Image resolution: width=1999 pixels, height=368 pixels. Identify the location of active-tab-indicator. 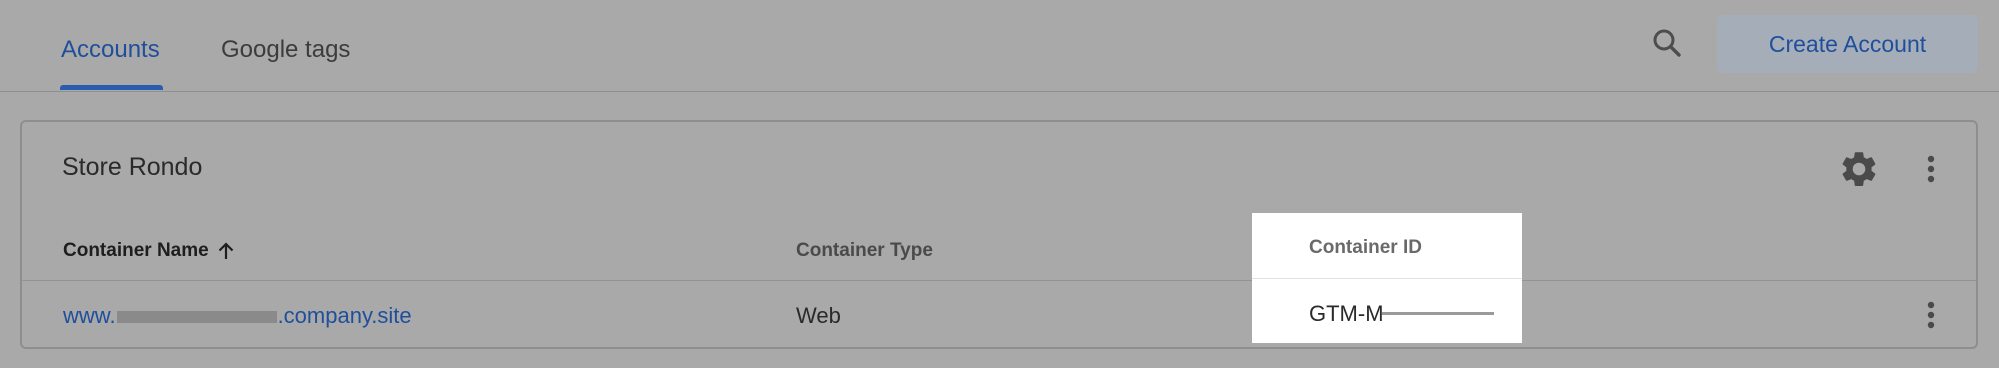
(111, 87).